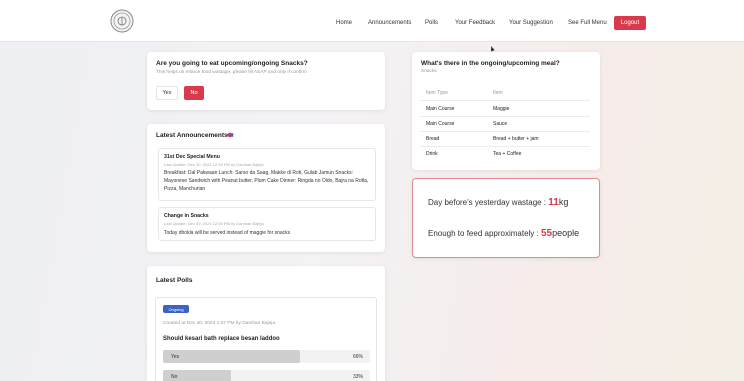 The height and width of the screenshot is (381, 744). I want to click on announcement-title: Change in Snacks, so click(186, 216).